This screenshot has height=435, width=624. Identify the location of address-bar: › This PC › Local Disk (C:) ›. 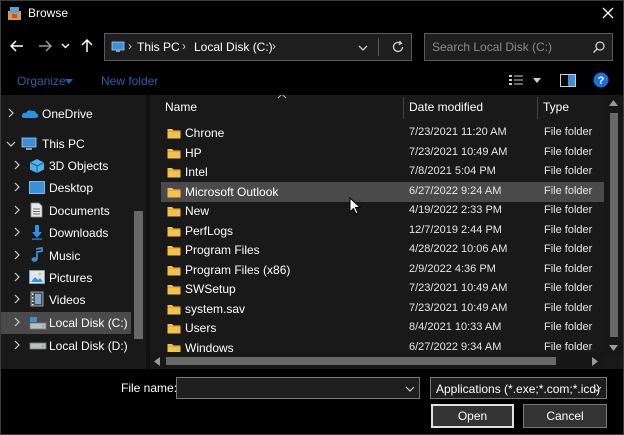
(258, 47).